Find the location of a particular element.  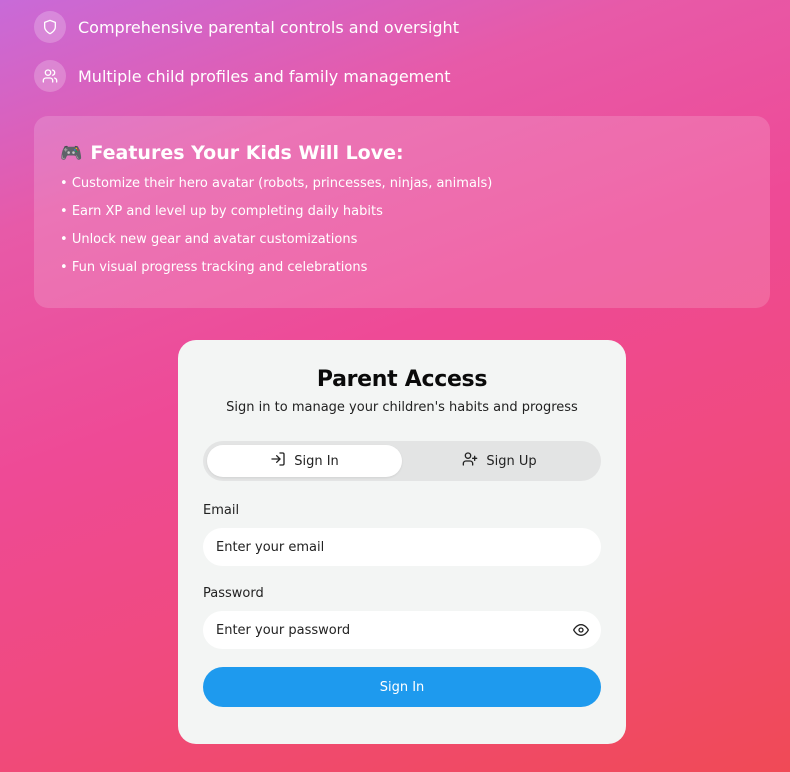

sign-in-button: Sign In is located at coordinates (402, 687).